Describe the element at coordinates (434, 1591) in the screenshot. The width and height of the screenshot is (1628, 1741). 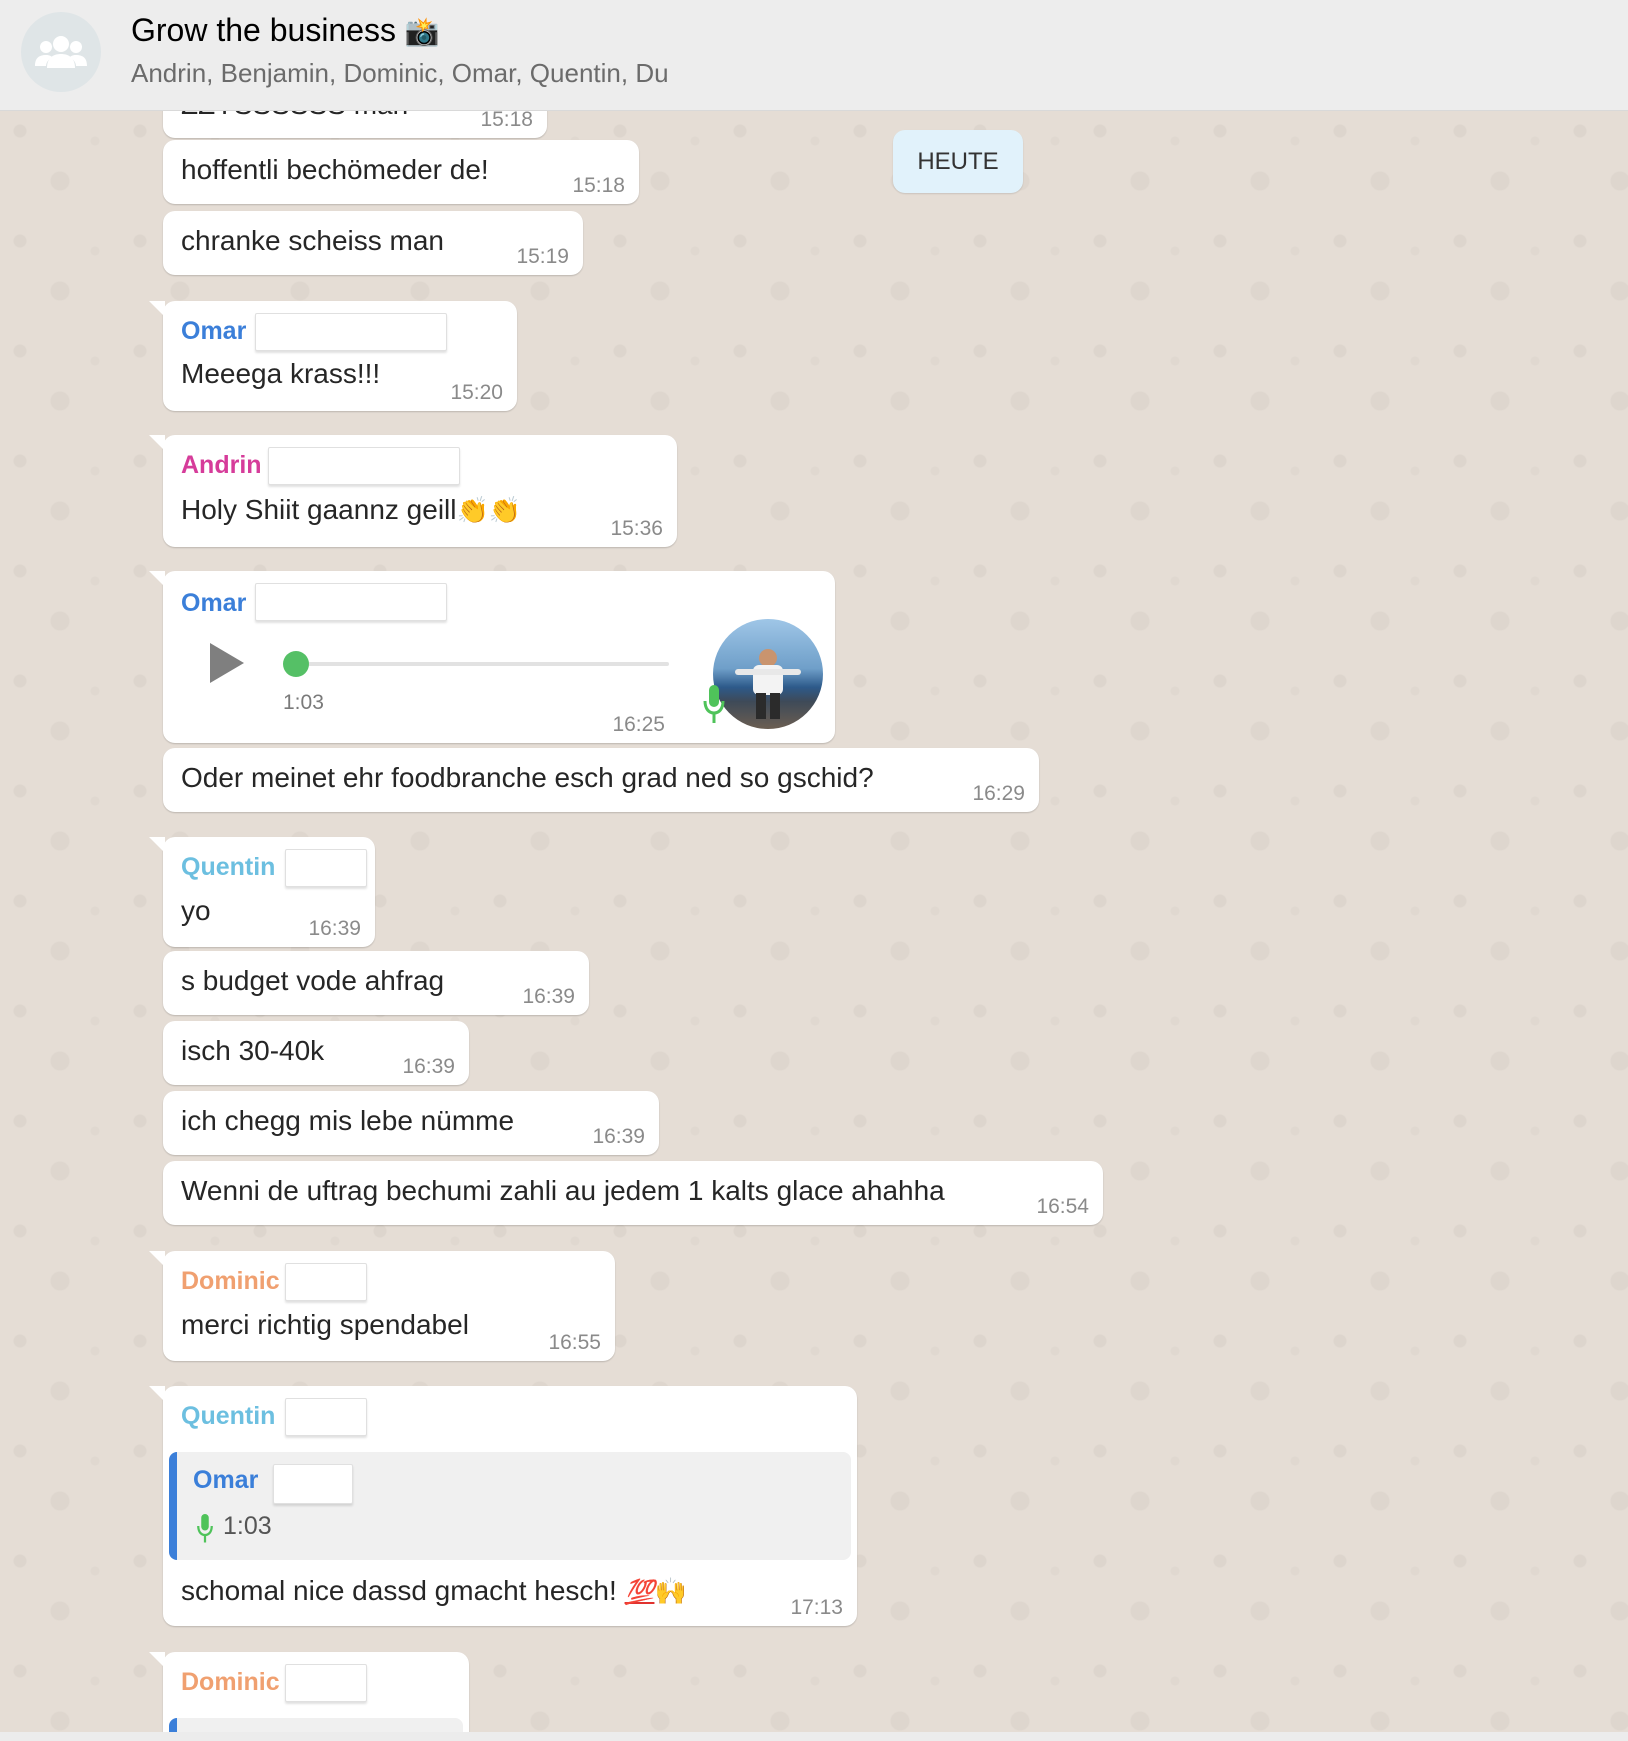
I see `message-text: schomal nice dassd gmacht hesch! 💯🙌` at that location.